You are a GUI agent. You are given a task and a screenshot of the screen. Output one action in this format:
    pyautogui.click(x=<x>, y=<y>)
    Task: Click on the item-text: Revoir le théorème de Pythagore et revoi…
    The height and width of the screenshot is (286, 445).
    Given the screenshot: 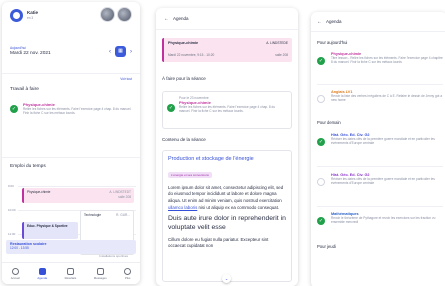 What is the action you would take?
    pyautogui.click(x=383, y=220)
    